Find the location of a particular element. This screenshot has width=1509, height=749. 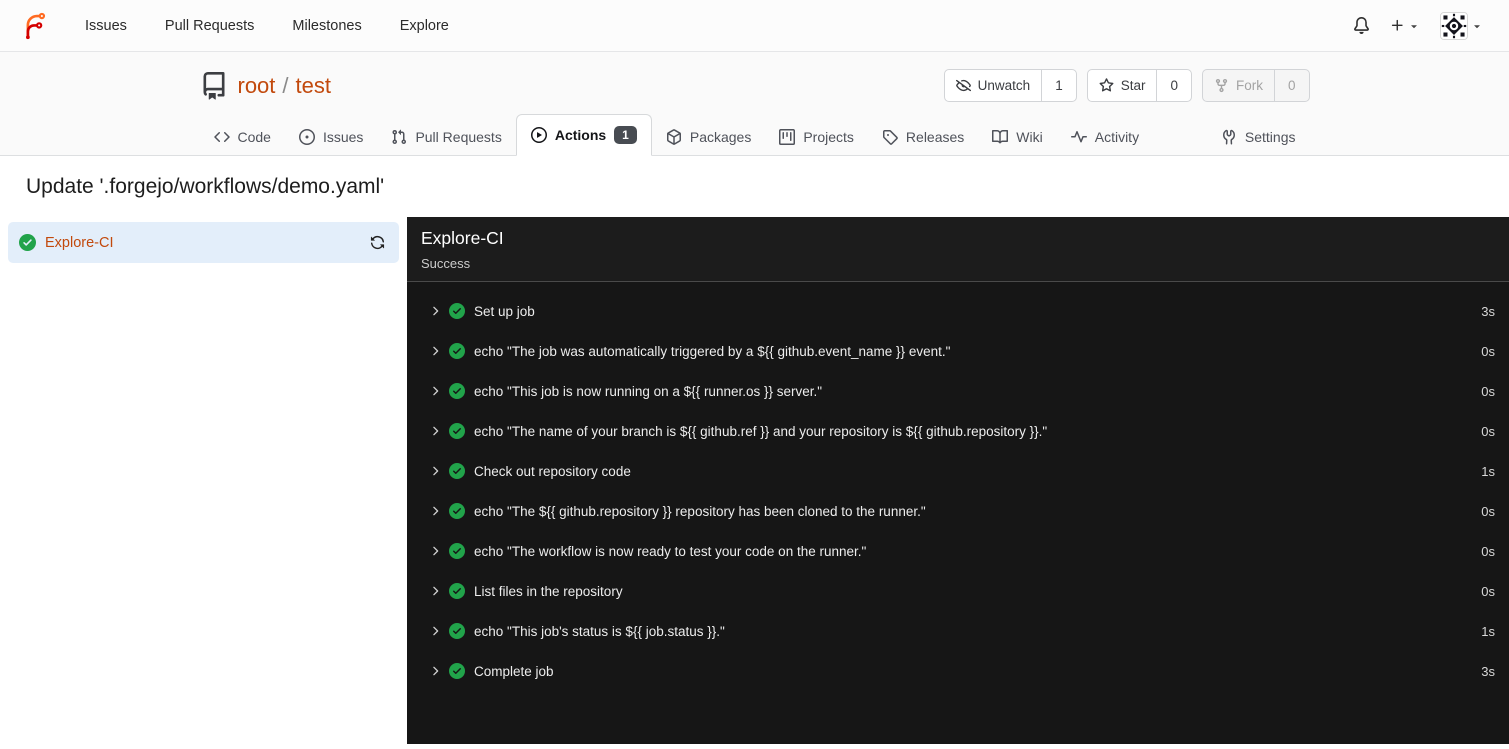

job-name: Explore-CI is located at coordinates (79, 242).